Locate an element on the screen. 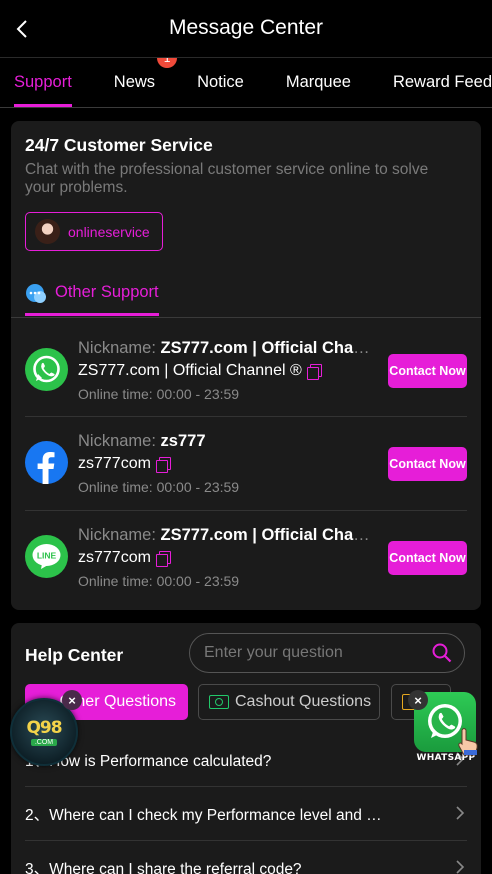 The height and width of the screenshot is (874, 492). channel-nickname: Nickname: zs777 is located at coordinates (142, 441).